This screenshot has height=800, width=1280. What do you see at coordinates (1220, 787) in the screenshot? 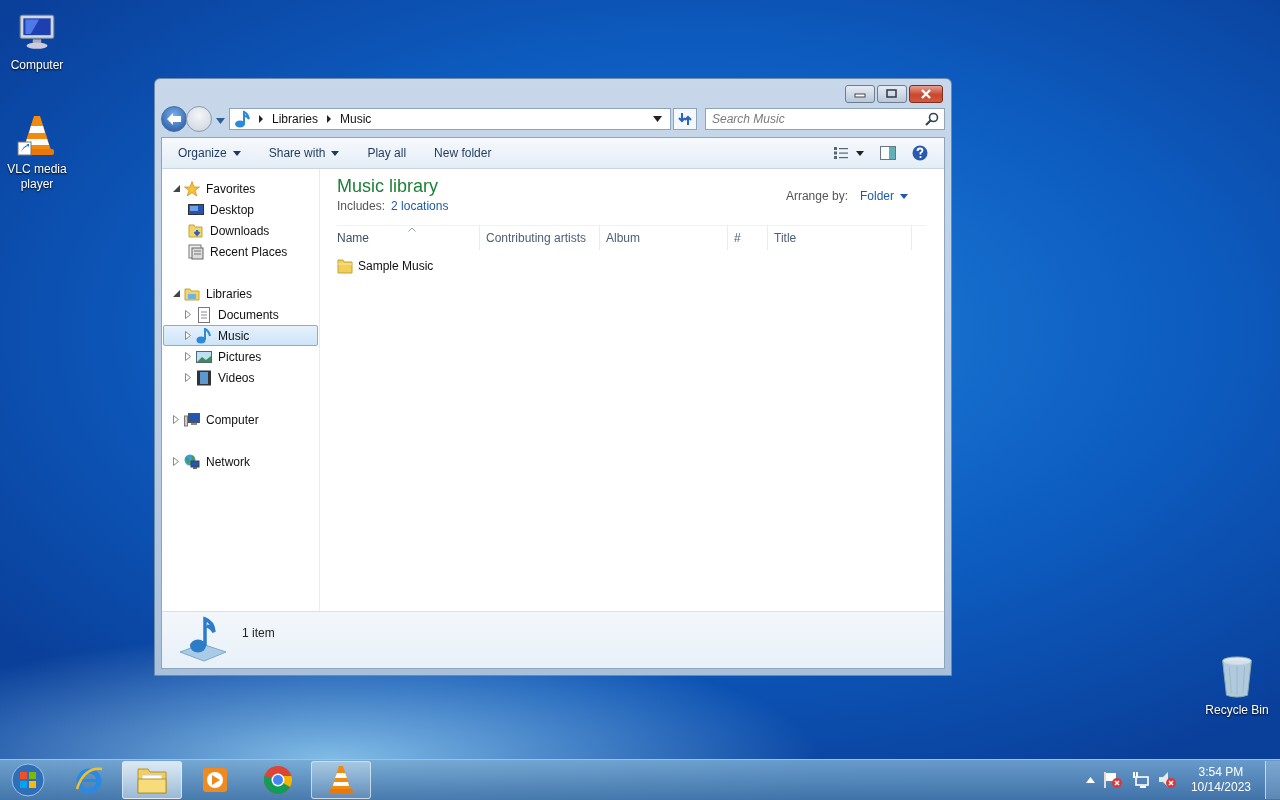
I see `clock-date: 10/14/2023` at bounding box center [1220, 787].